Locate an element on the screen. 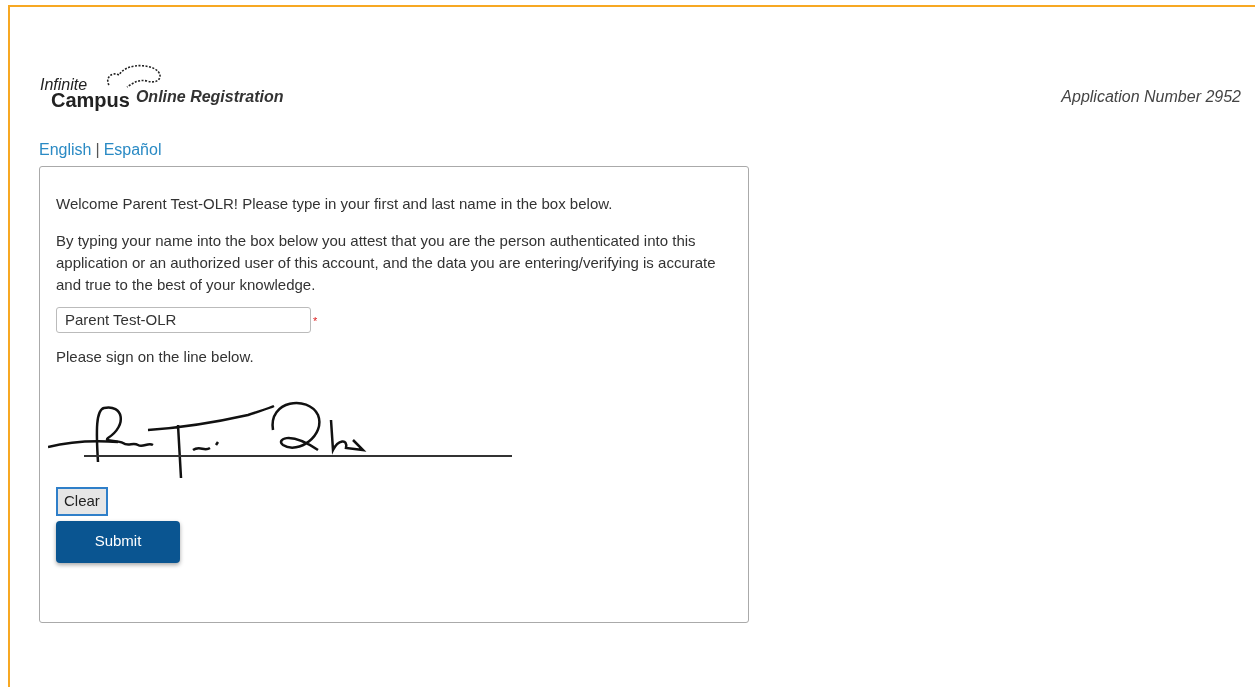 Image resolution: width=1255 pixels, height=687 pixels. submit-button: Submit is located at coordinates (118, 541).